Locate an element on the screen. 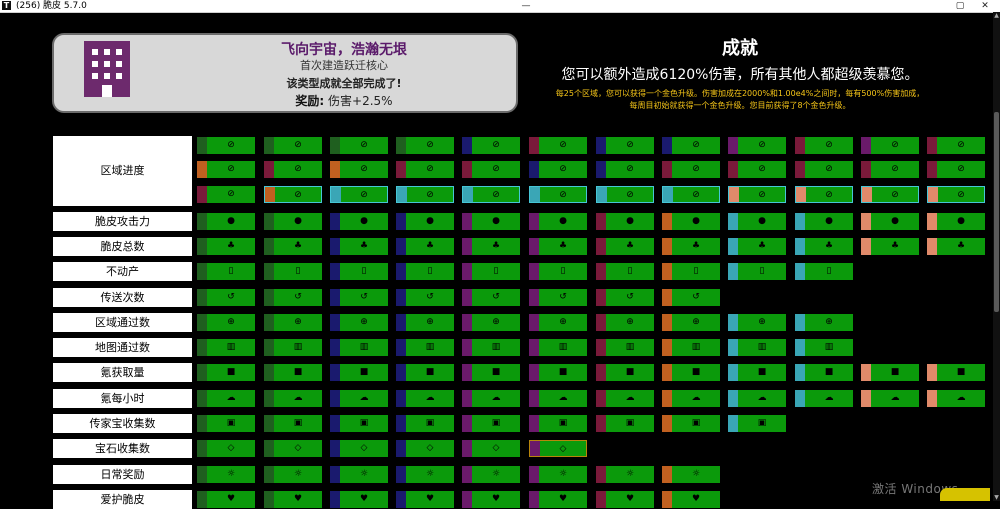  achievement-tile: ◇ is located at coordinates (425, 448).